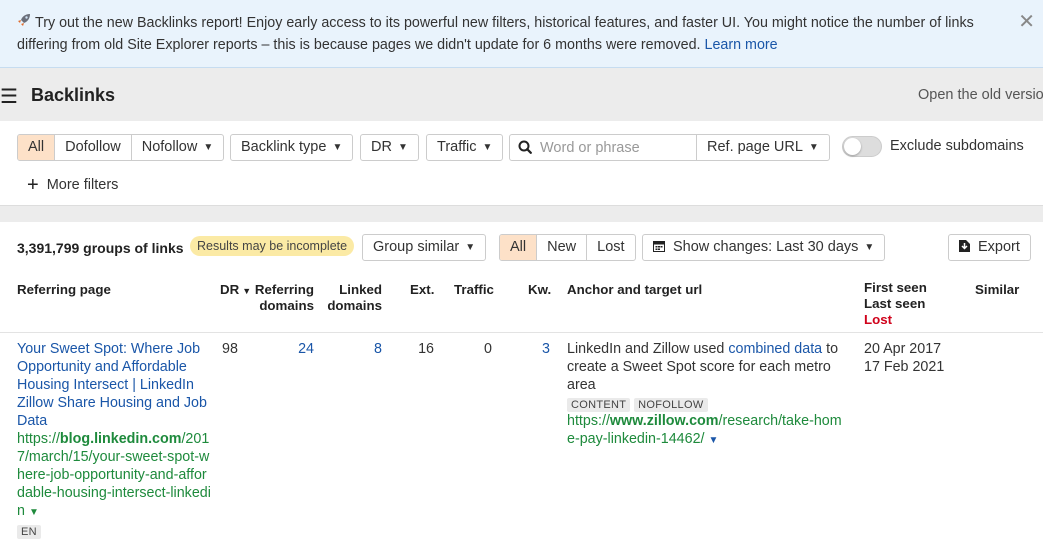  I want to click on menu-icon: ☰, so click(9, 96).